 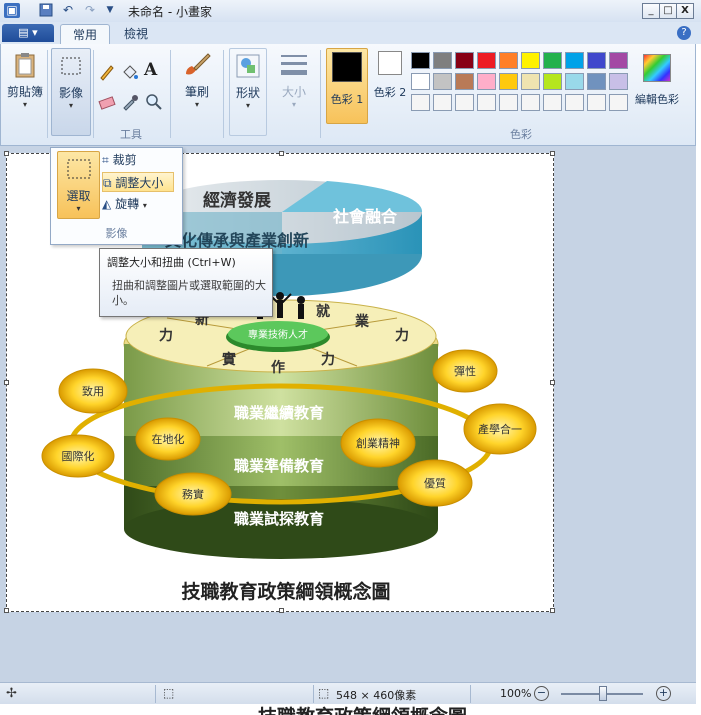 I want to click on zoom-in-button: +, so click(x=663, y=693).